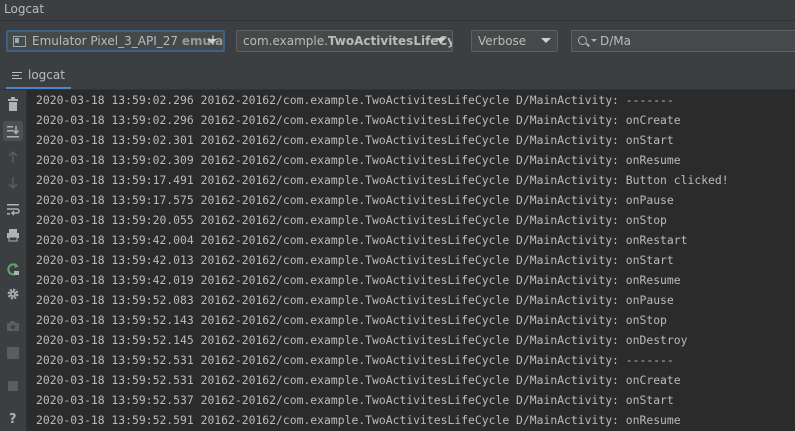 Image resolution: width=795 pixels, height=431 pixels. Describe the element at coordinates (285, 41) in the screenshot. I see `process-prefix: com.example.` at that location.